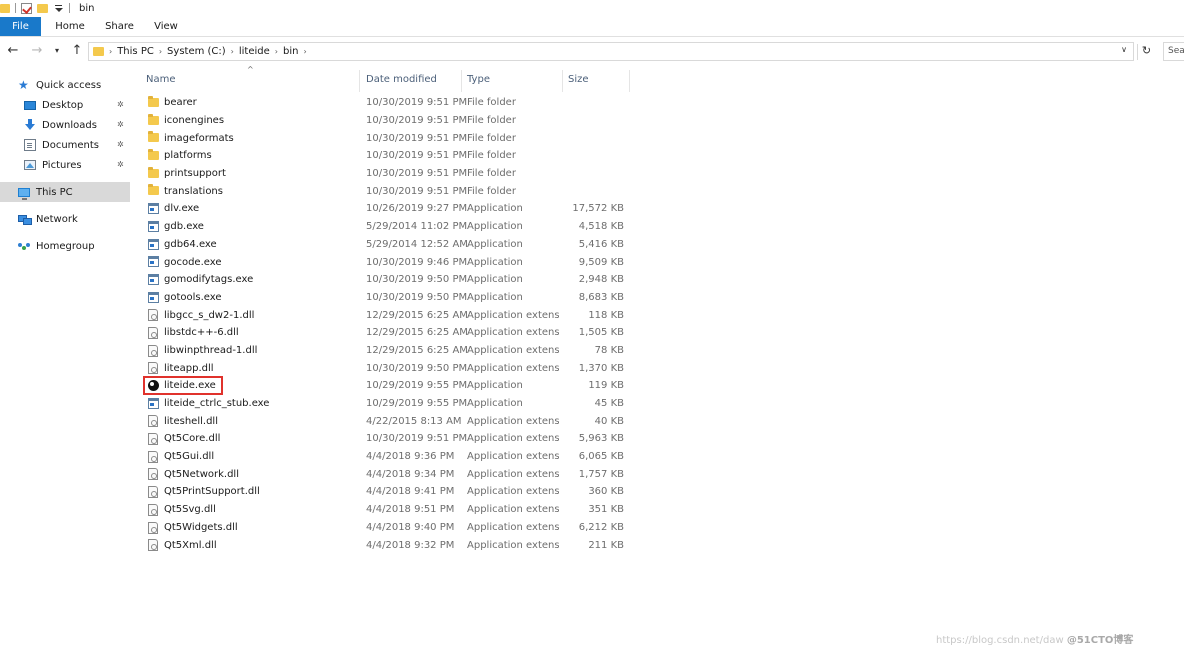 The width and height of the screenshot is (1184, 653). I want to click on file-name: libwinpthread-1.dll, so click(211, 350).